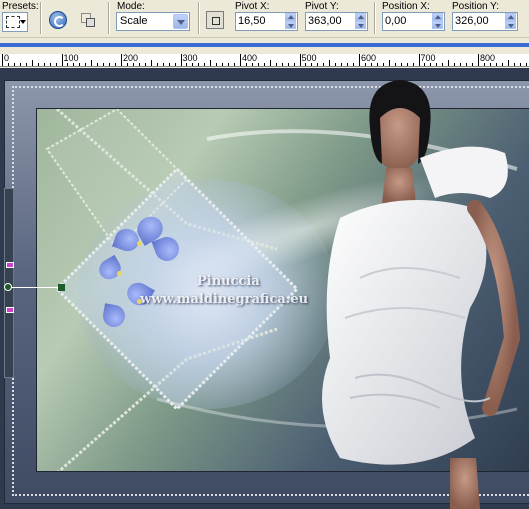 This screenshot has height=509, width=529. Describe the element at coordinates (10, 265) in the screenshot. I see `deform-handle-top` at that location.